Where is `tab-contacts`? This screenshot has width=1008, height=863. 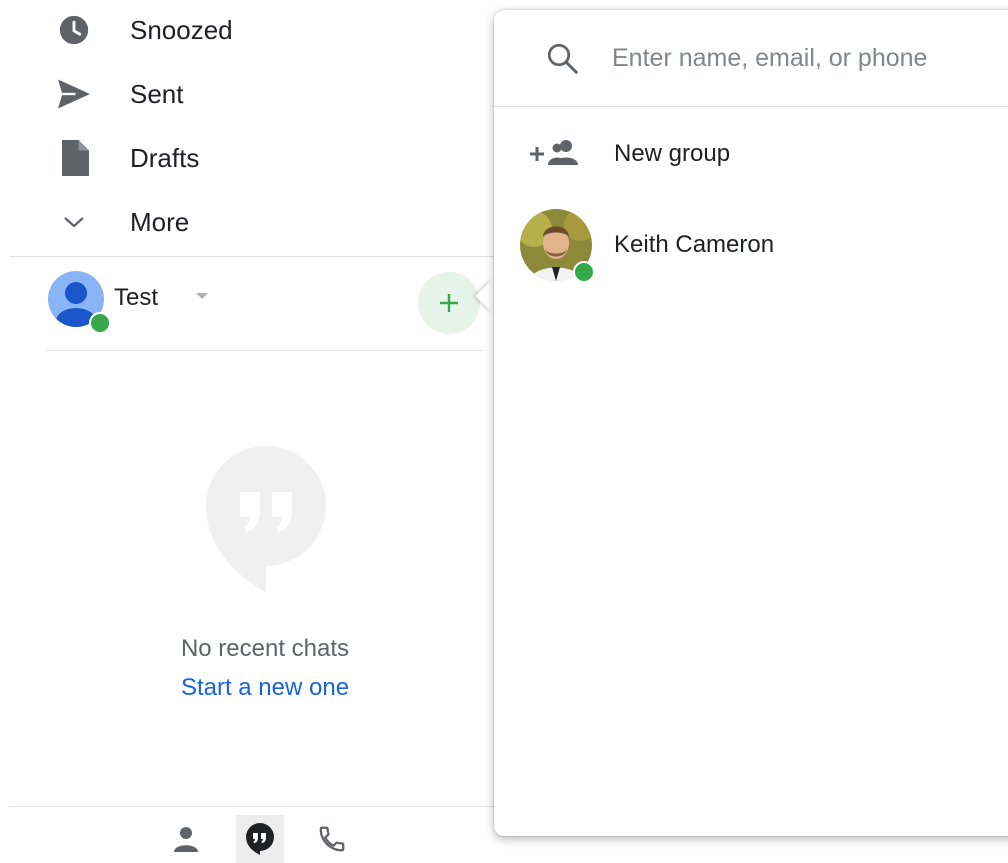 tab-contacts is located at coordinates (186, 839).